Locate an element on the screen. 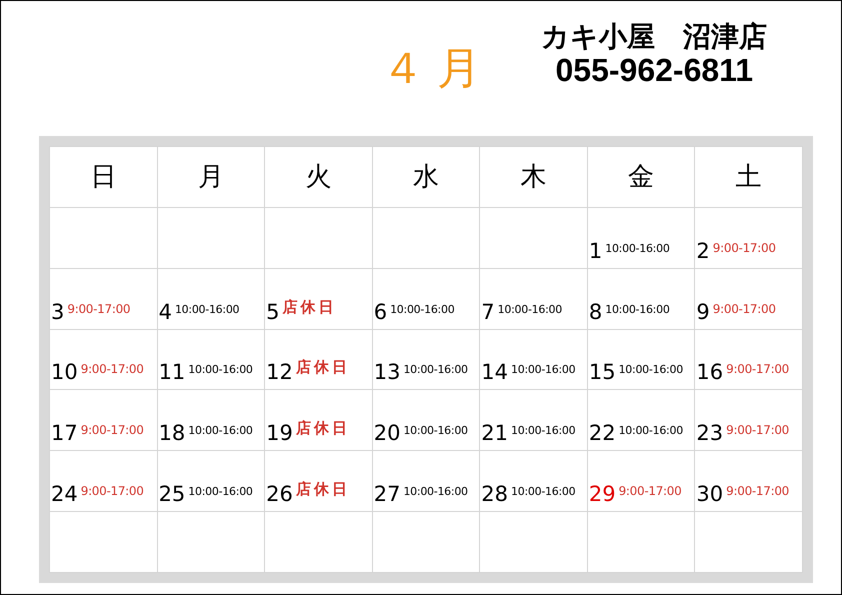 The image size is (842, 595). weekday-header: 月 is located at coordinates (212, 177).